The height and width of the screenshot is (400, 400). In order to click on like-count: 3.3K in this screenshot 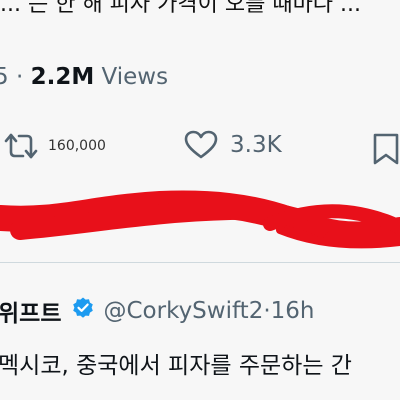, I will do `click(256, 145)`.